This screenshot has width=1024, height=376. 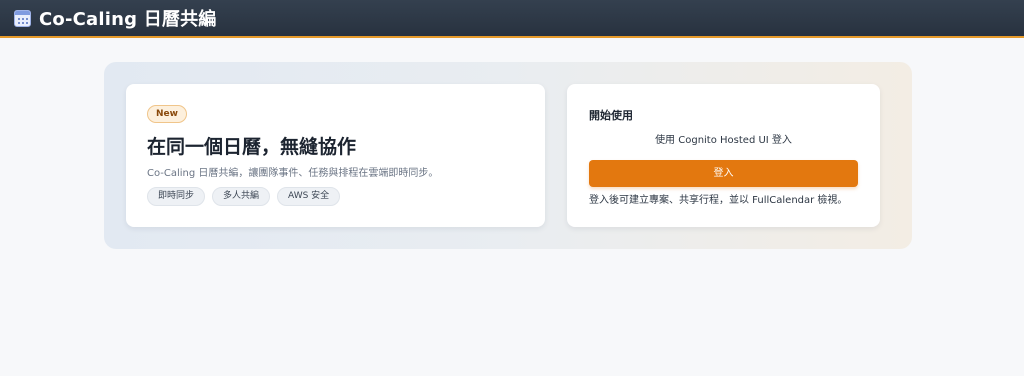 I want to click on tag-multi-user: 多人共編, so click(x=241, y=196).